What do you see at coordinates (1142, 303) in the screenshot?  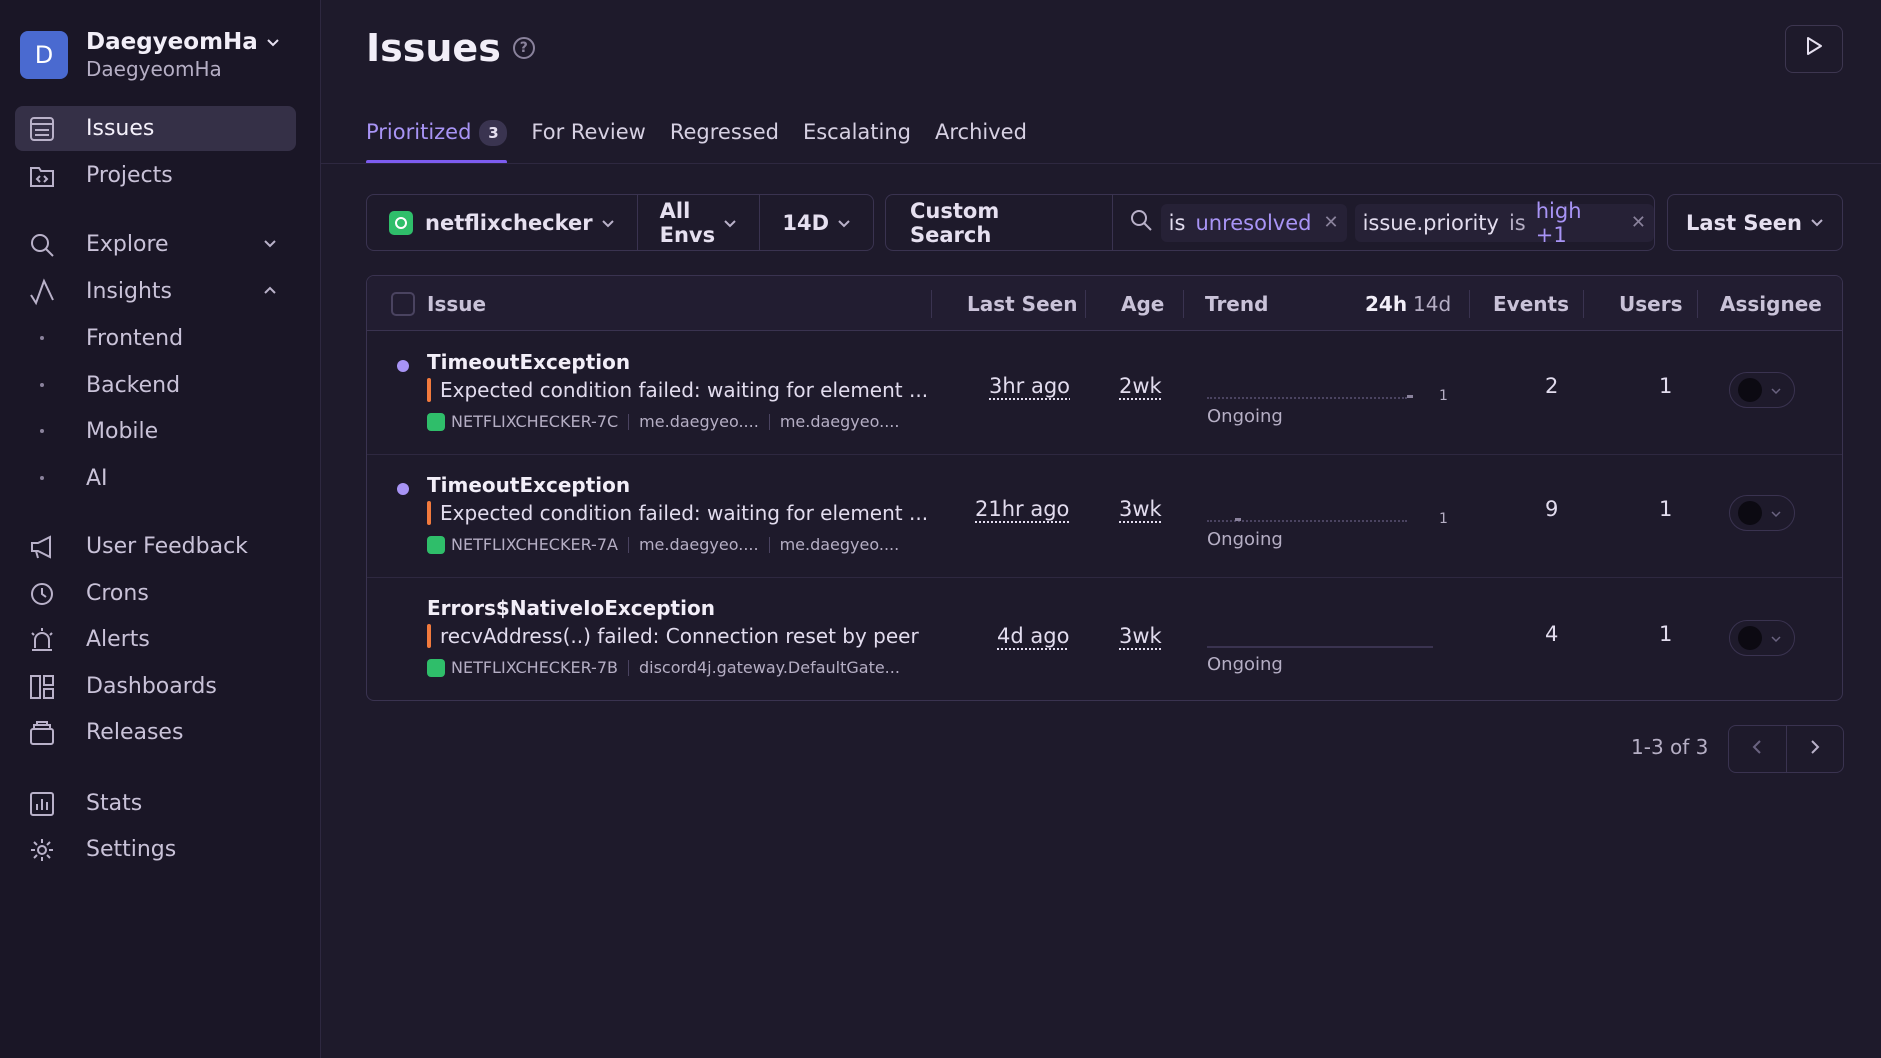 I see `column-age: Age` at bounding box center [1142, 303].